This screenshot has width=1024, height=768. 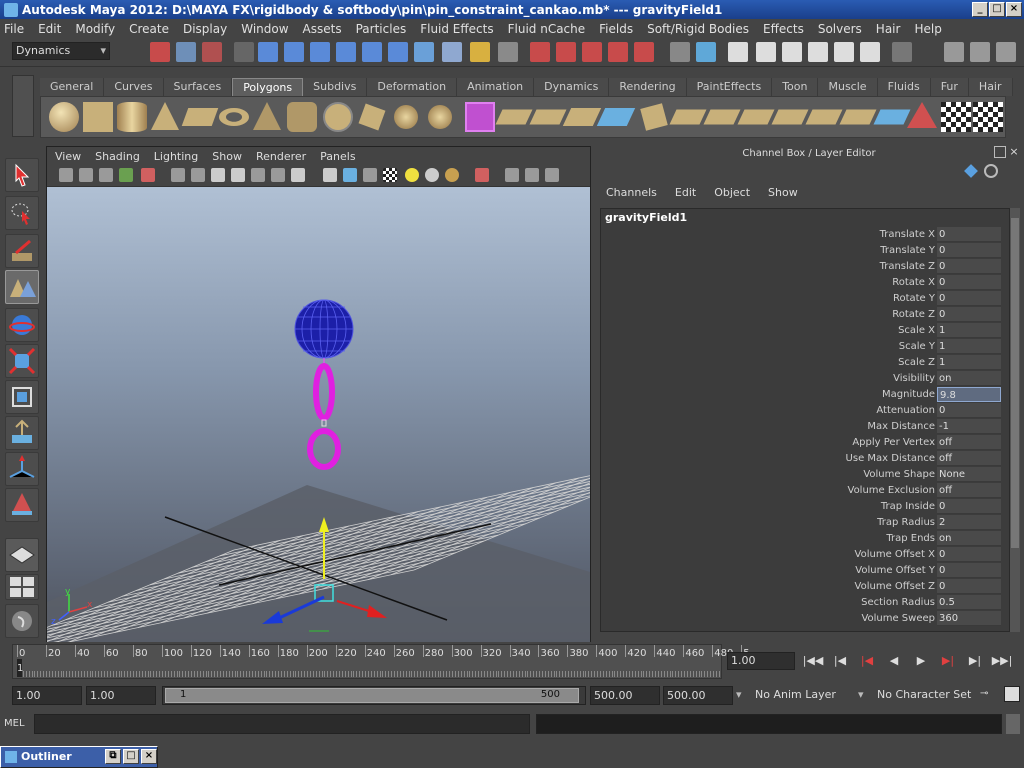 What do you see at coordinates (785, 251) in the screenshot?
I see `channel-name: Translate Y` at bounding box center [785, 251].